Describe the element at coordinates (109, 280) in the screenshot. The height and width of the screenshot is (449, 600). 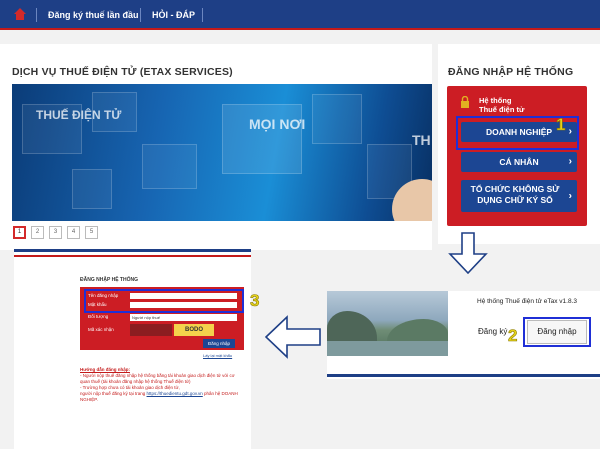
I see `small-login-title: ĐĂNG NHẬP HỆ THỐNG` at that location.